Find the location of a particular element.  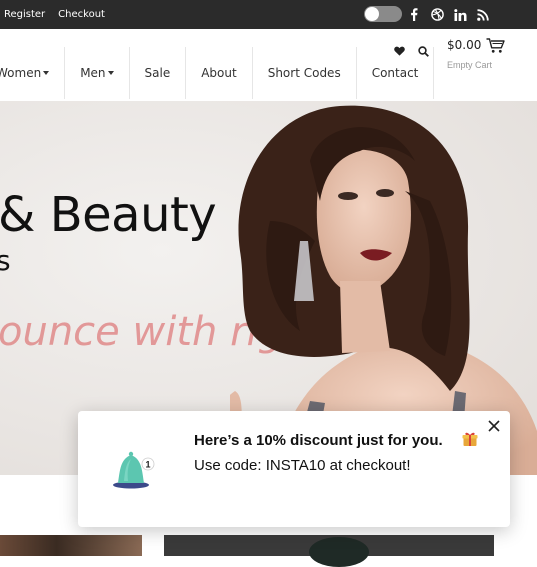

popup-headline: Here’s a 10% discount just for you. is located at coordinates (318, 440).